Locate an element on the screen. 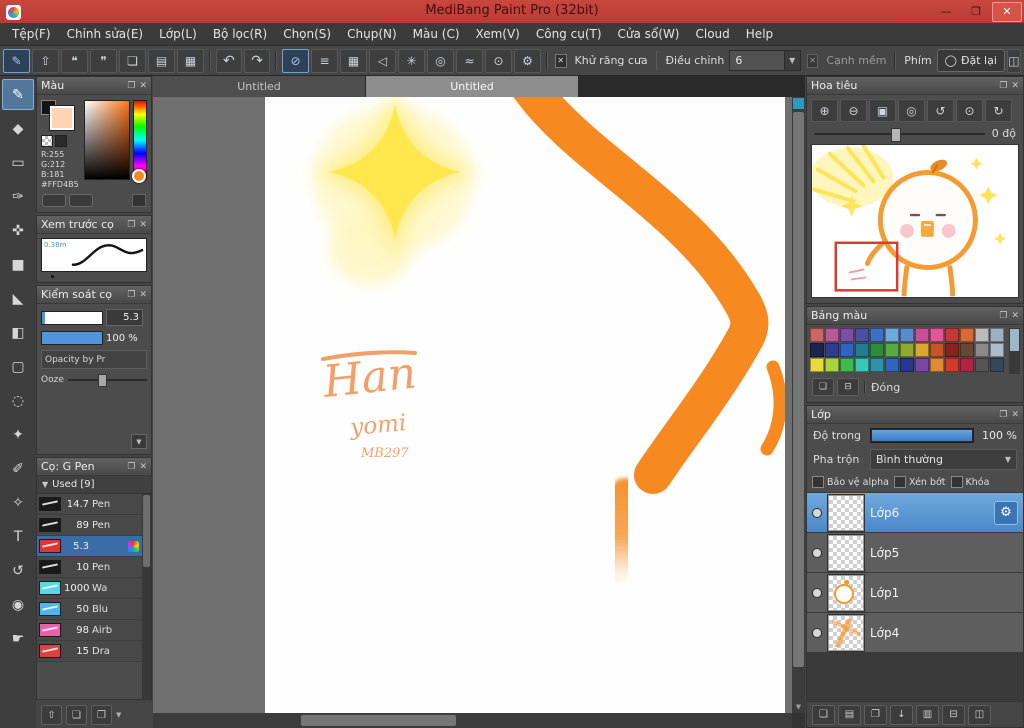 This screenshot has height=728, width=1024. eraser-tool: ◆ is located at coordinates (18, 128).